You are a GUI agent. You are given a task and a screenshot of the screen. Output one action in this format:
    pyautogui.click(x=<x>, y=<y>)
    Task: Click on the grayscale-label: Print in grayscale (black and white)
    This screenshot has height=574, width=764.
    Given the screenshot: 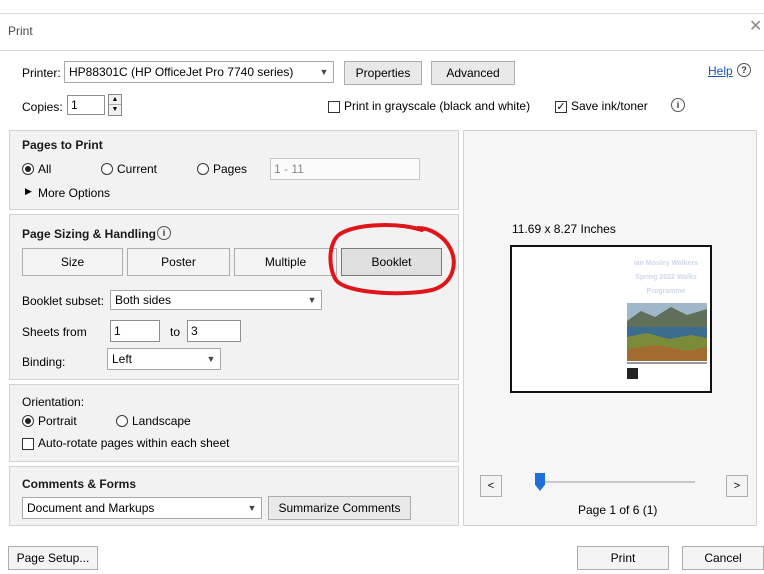 What is the action you would take?
    pyautogui.click(x=437, y=106)
    